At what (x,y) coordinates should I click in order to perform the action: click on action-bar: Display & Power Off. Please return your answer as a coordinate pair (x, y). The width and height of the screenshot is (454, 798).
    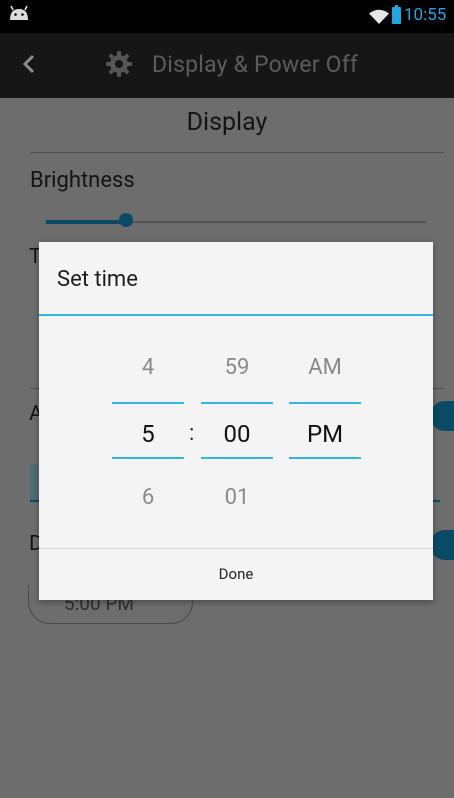
    Looking at the image, I should click on (227, 65).